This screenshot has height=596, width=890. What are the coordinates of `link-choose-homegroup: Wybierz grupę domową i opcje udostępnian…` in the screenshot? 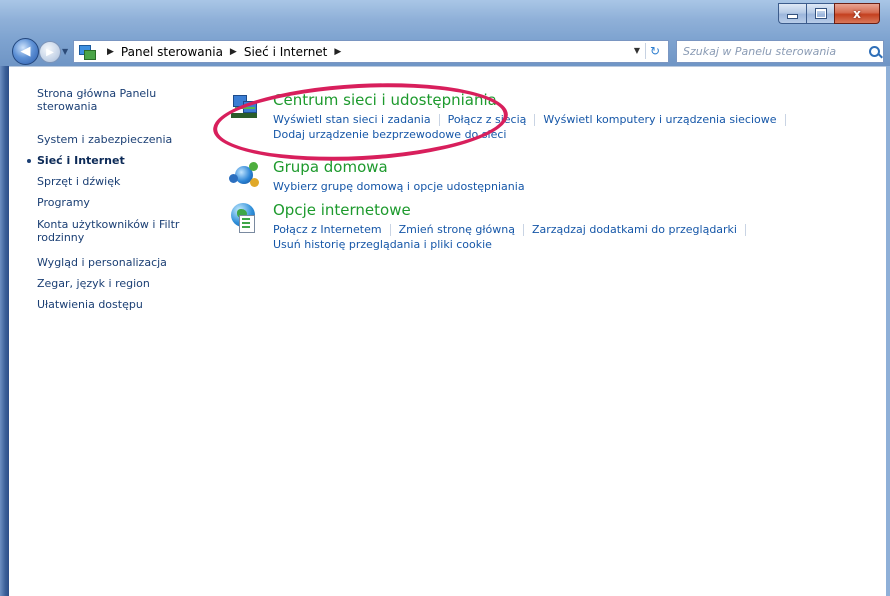 It's located at (399, 186).